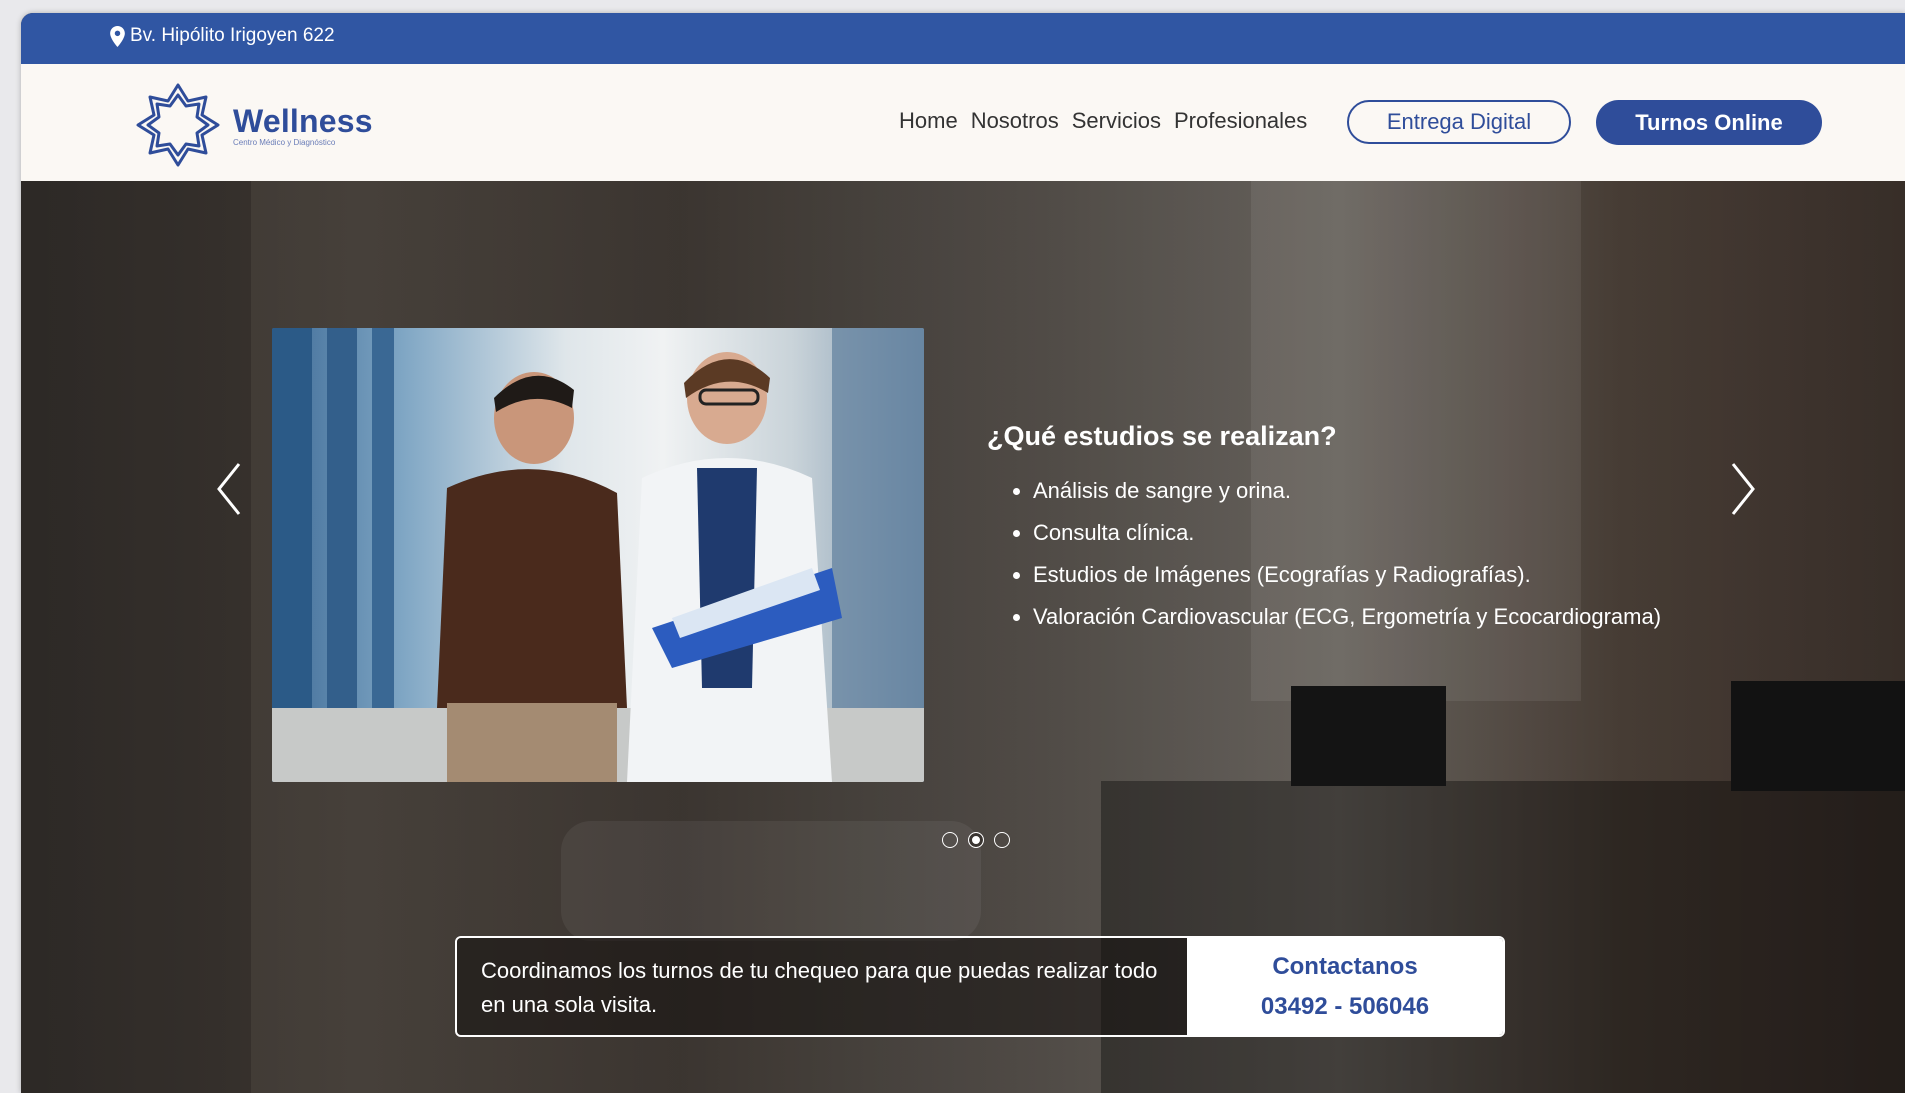 The height and width of the screenshot is (1093, 1905). Describe the element at coordinates (963, 38) in the screenshot. I see `top-info-bar: Bv. Hipólito Irigoyen 622` at that location.